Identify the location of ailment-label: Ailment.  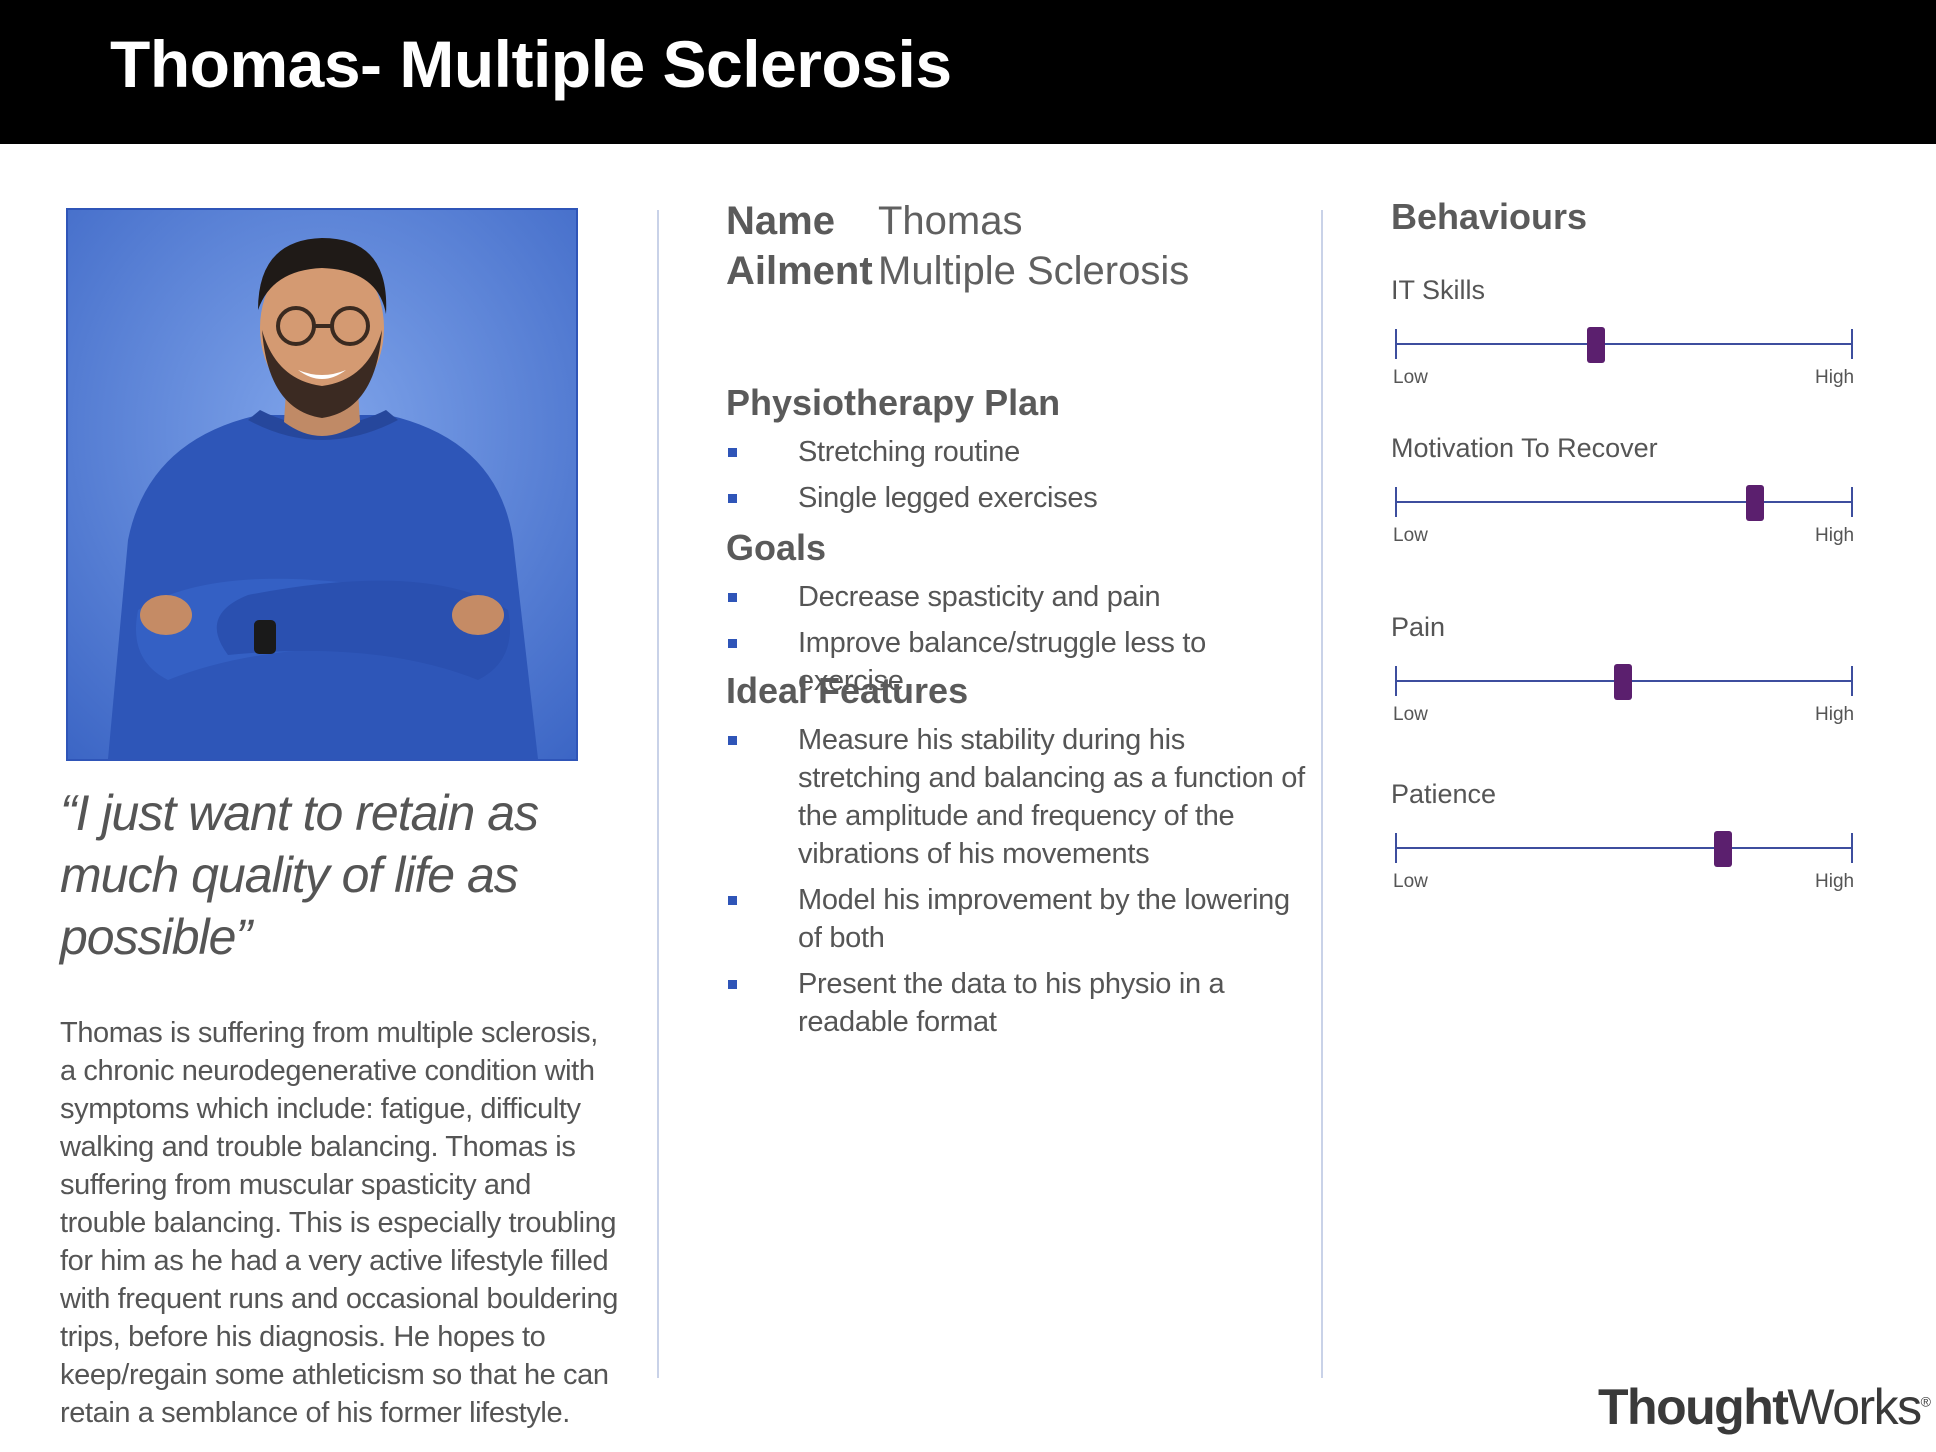
(799, 271).